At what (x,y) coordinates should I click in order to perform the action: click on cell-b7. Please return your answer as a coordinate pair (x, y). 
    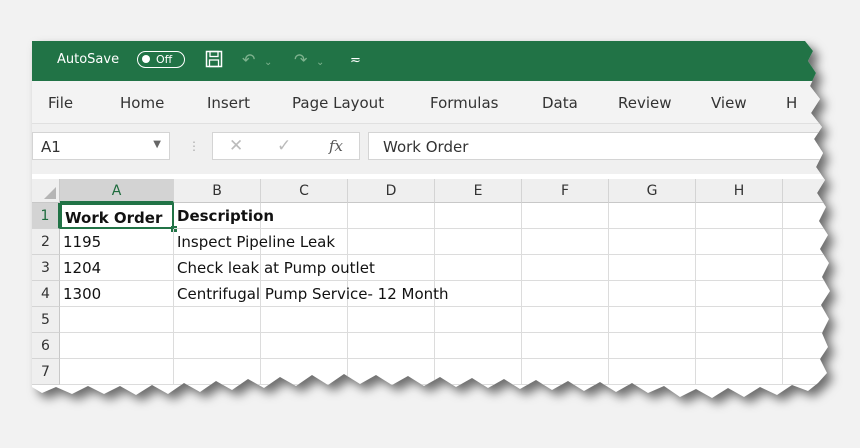
    Looking at the image, I should click on (217, 372).